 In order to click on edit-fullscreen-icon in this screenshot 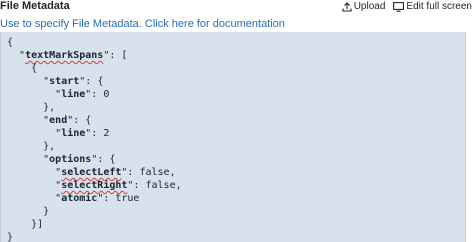, I will do `click(399, 6)`.